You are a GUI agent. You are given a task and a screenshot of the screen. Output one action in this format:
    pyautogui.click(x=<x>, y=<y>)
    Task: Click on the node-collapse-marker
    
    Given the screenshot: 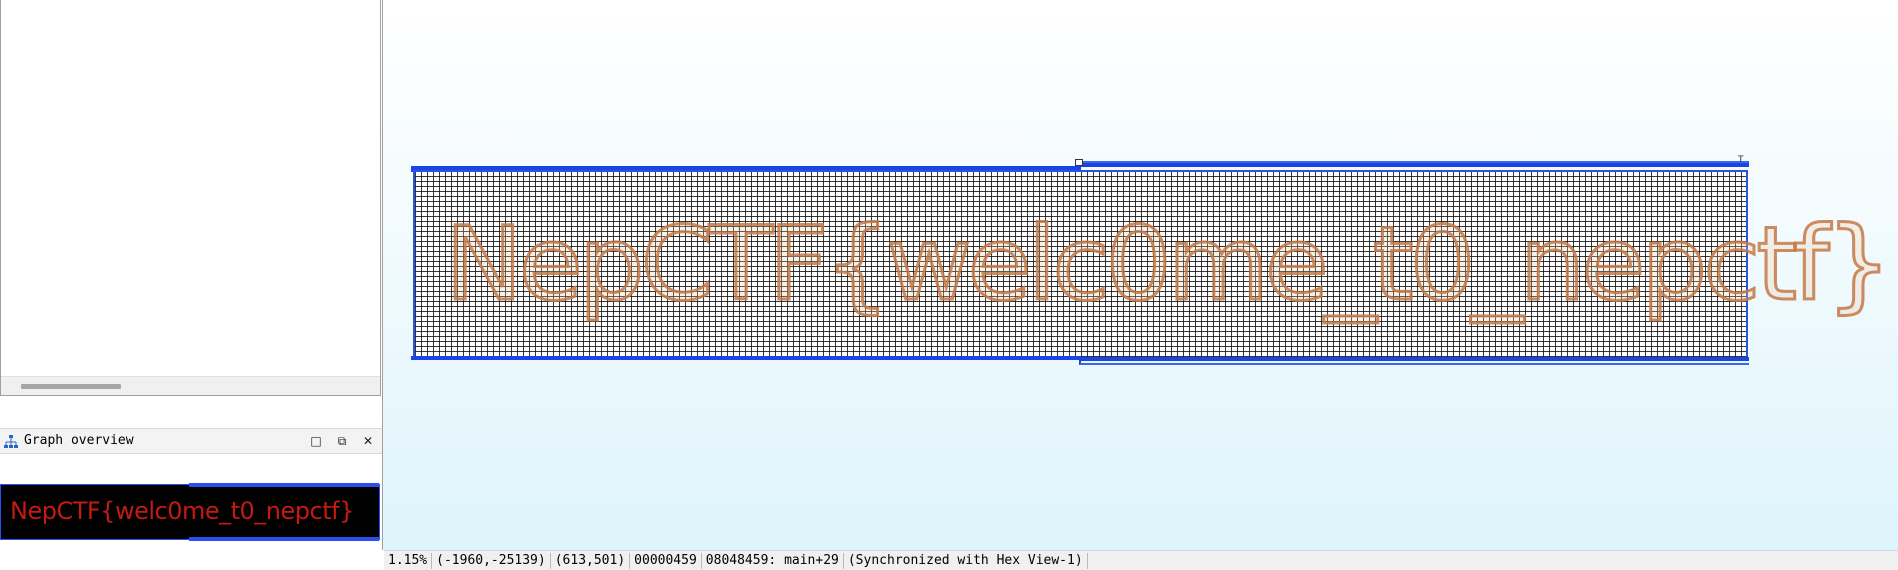 What is the action you would take?
    pyautogui.click(x=1079, y=162)
    